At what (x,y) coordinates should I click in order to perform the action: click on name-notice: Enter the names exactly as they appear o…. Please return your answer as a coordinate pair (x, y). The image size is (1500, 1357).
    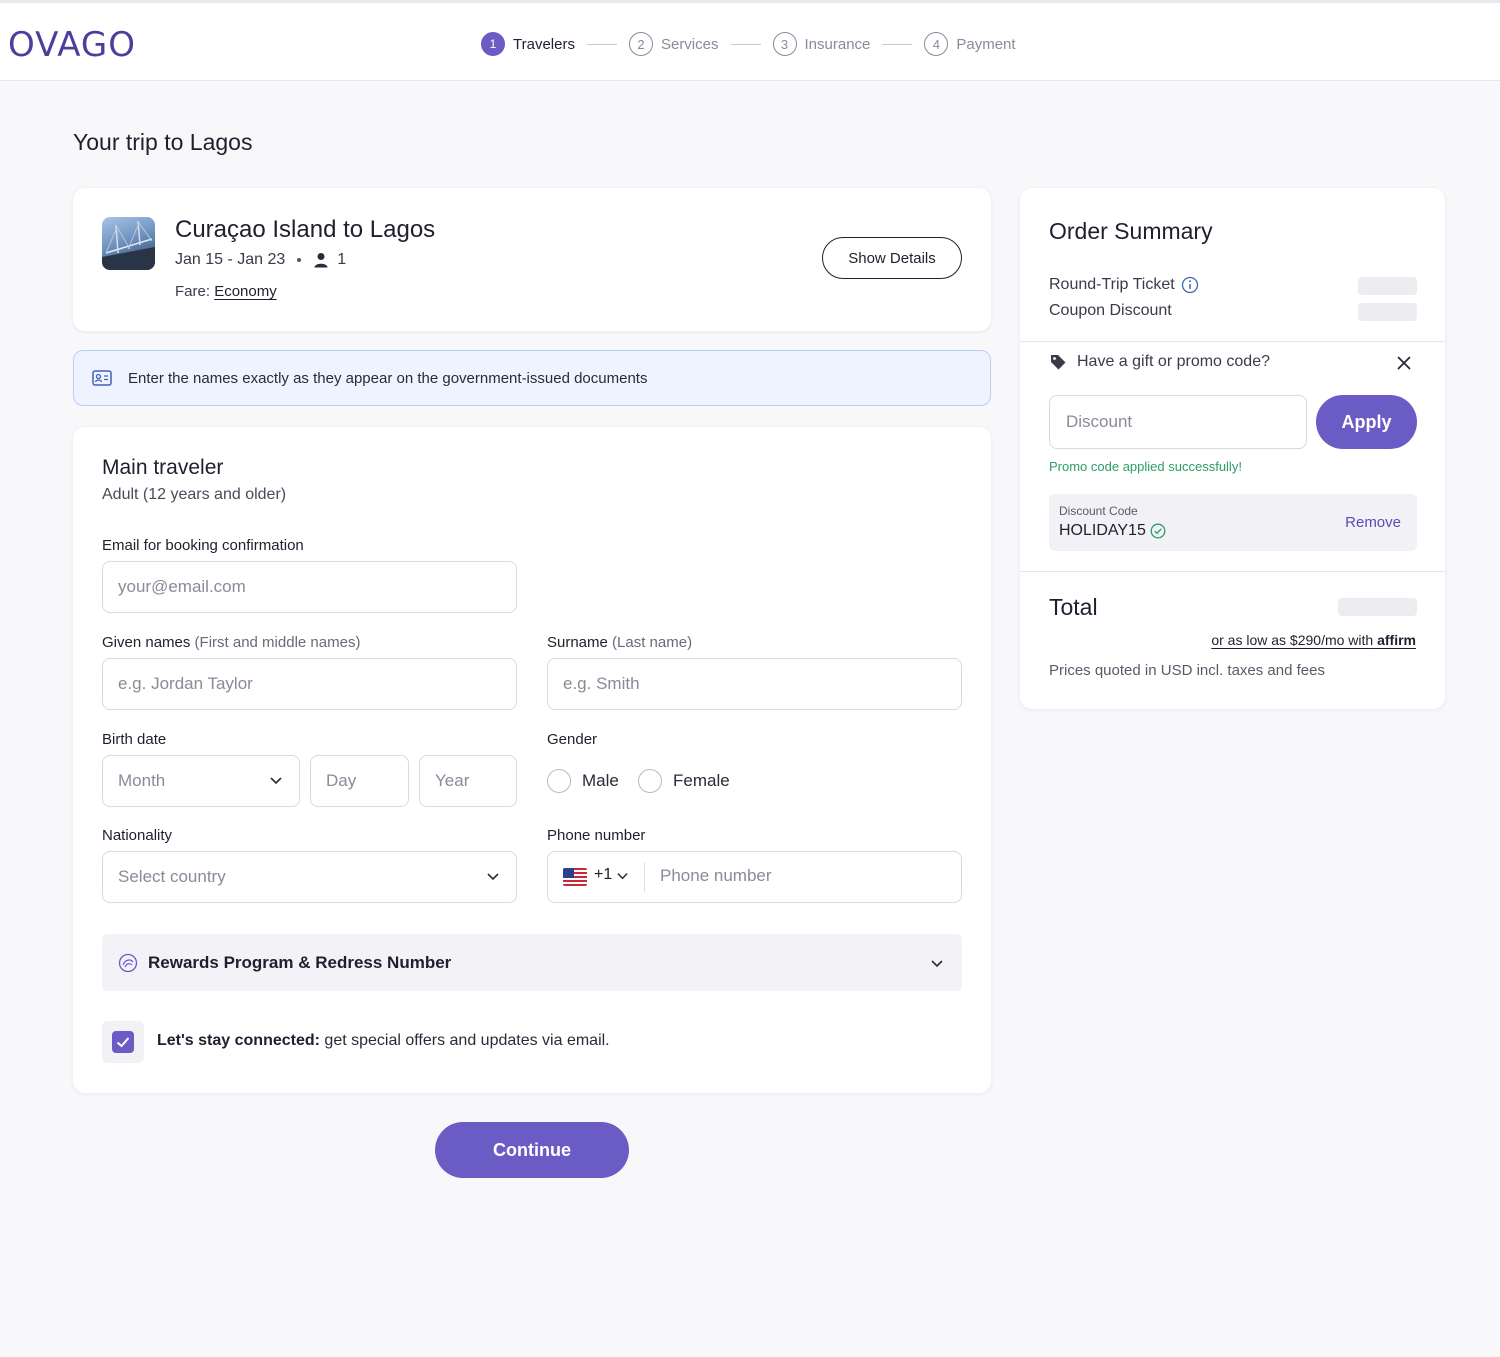
    Looking at the image, I should click on (532, 378).